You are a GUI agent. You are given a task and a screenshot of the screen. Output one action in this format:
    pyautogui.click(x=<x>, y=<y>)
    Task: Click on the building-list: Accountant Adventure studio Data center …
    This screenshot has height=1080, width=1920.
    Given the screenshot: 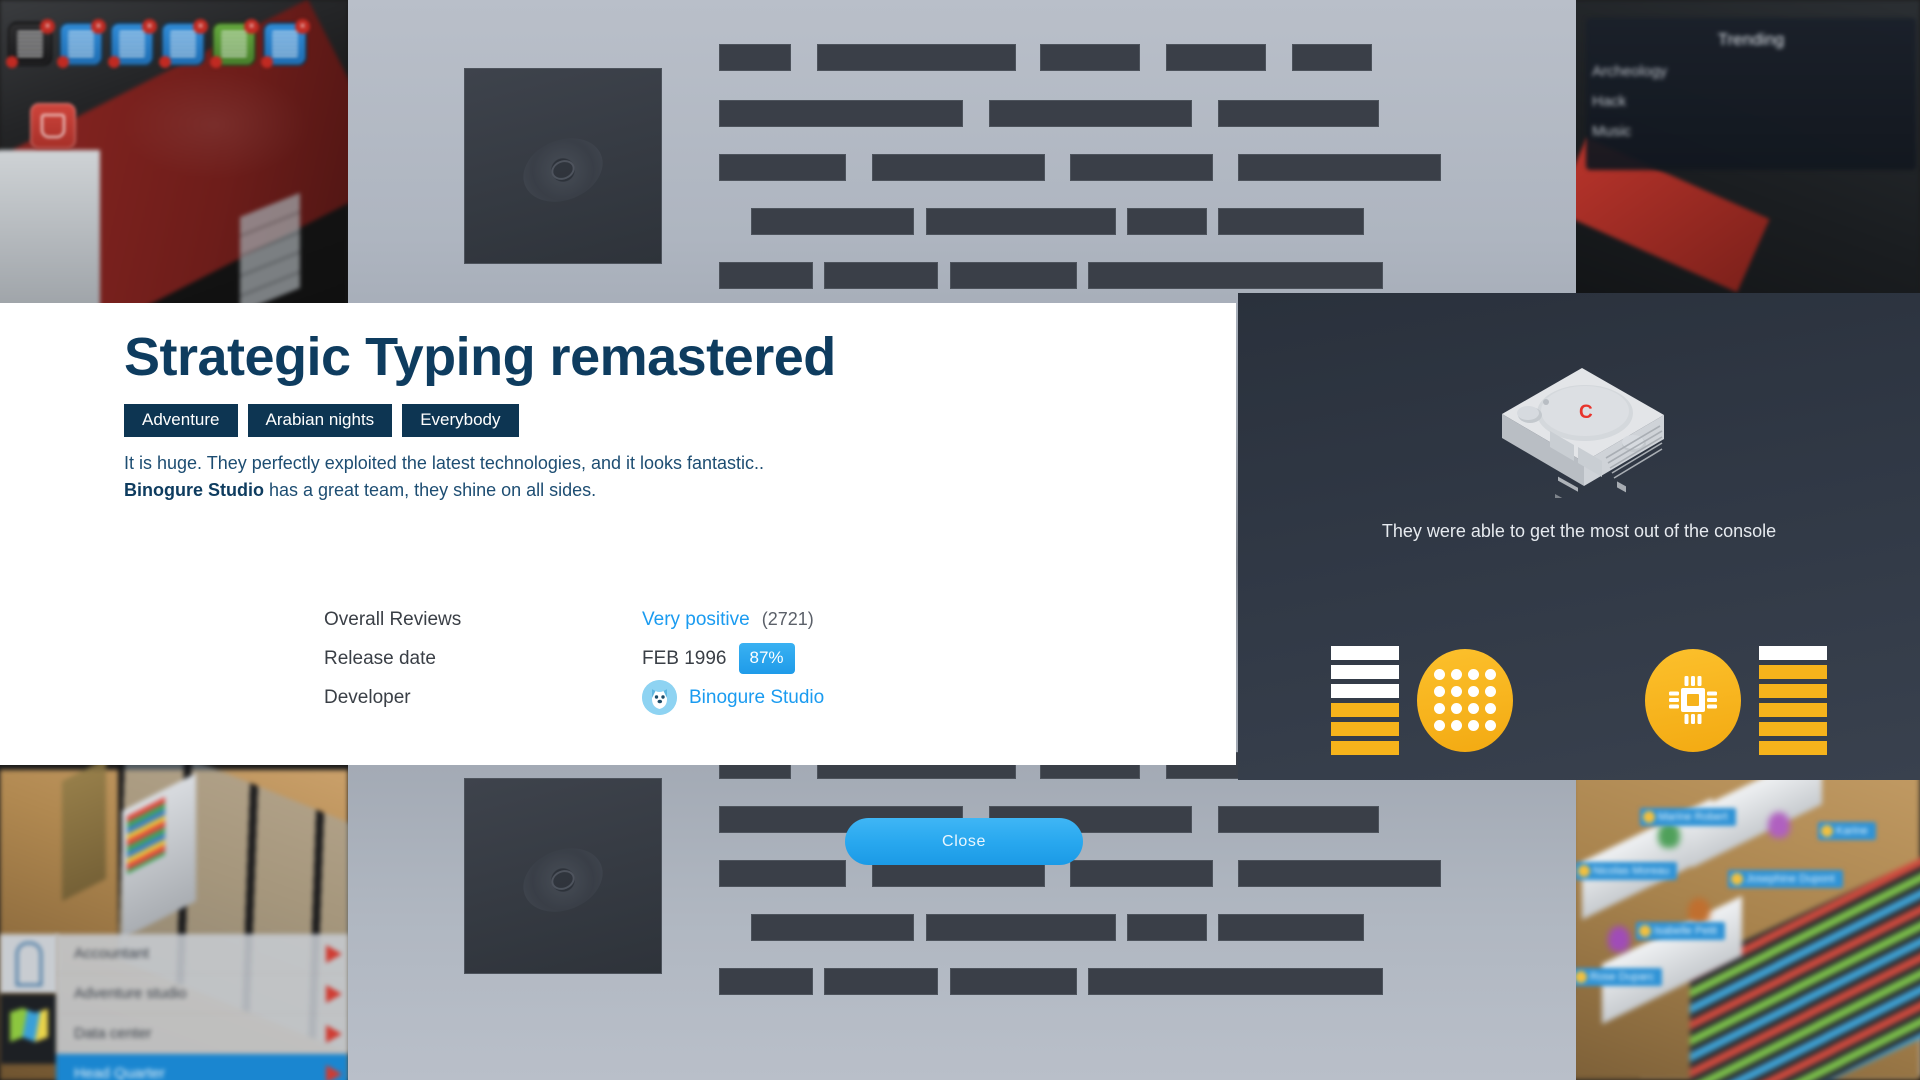 What is the action you would take?
    pyautogui.click(x=202, y=1007)
    